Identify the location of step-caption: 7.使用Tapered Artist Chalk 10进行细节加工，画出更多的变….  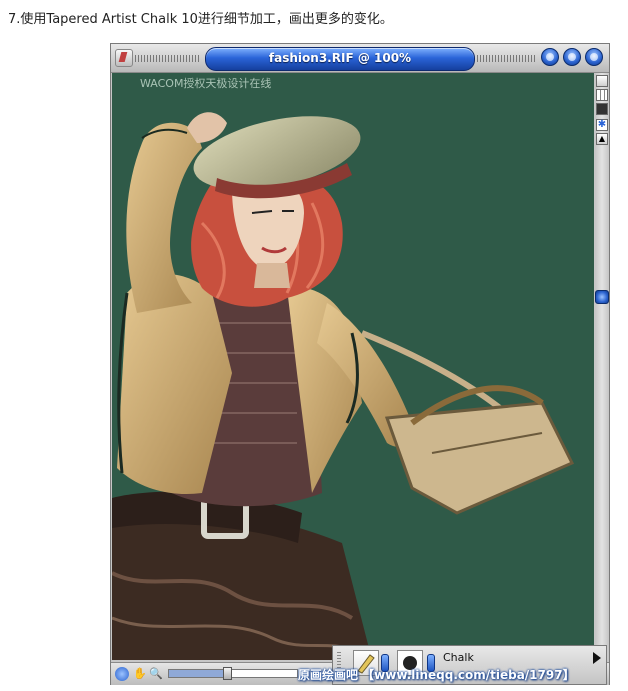
(200, 19).